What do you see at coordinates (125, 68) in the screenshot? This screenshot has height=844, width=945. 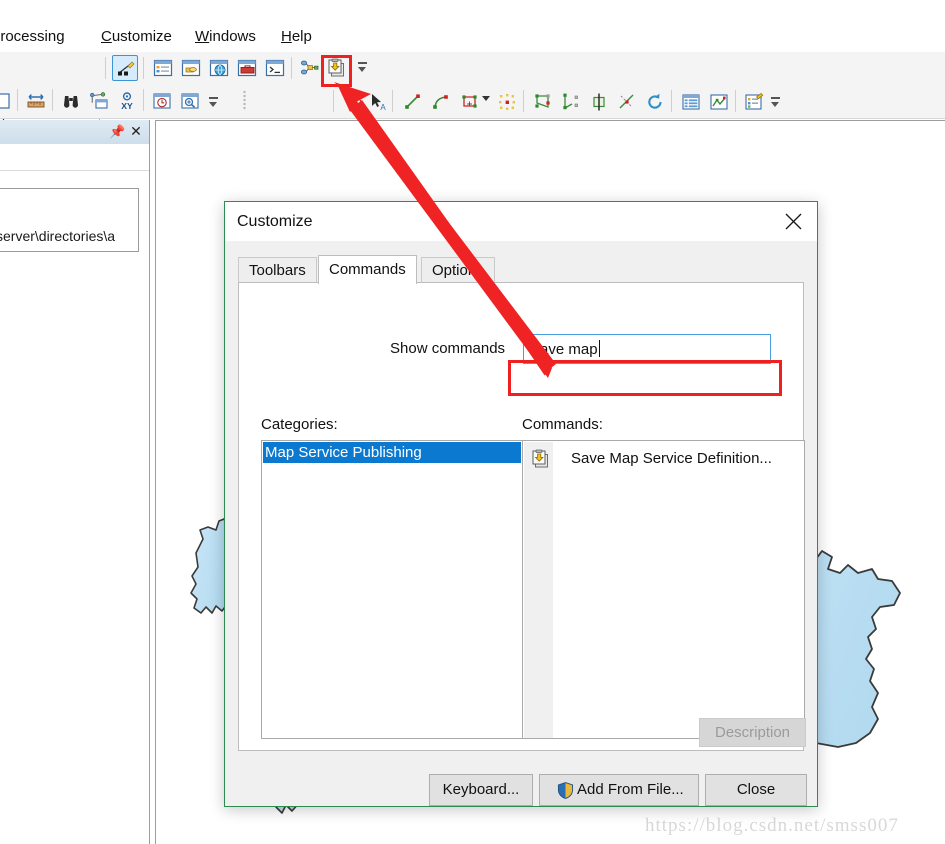 I see `toolbar-button-edit-tool` at bounding box center [125, 68].